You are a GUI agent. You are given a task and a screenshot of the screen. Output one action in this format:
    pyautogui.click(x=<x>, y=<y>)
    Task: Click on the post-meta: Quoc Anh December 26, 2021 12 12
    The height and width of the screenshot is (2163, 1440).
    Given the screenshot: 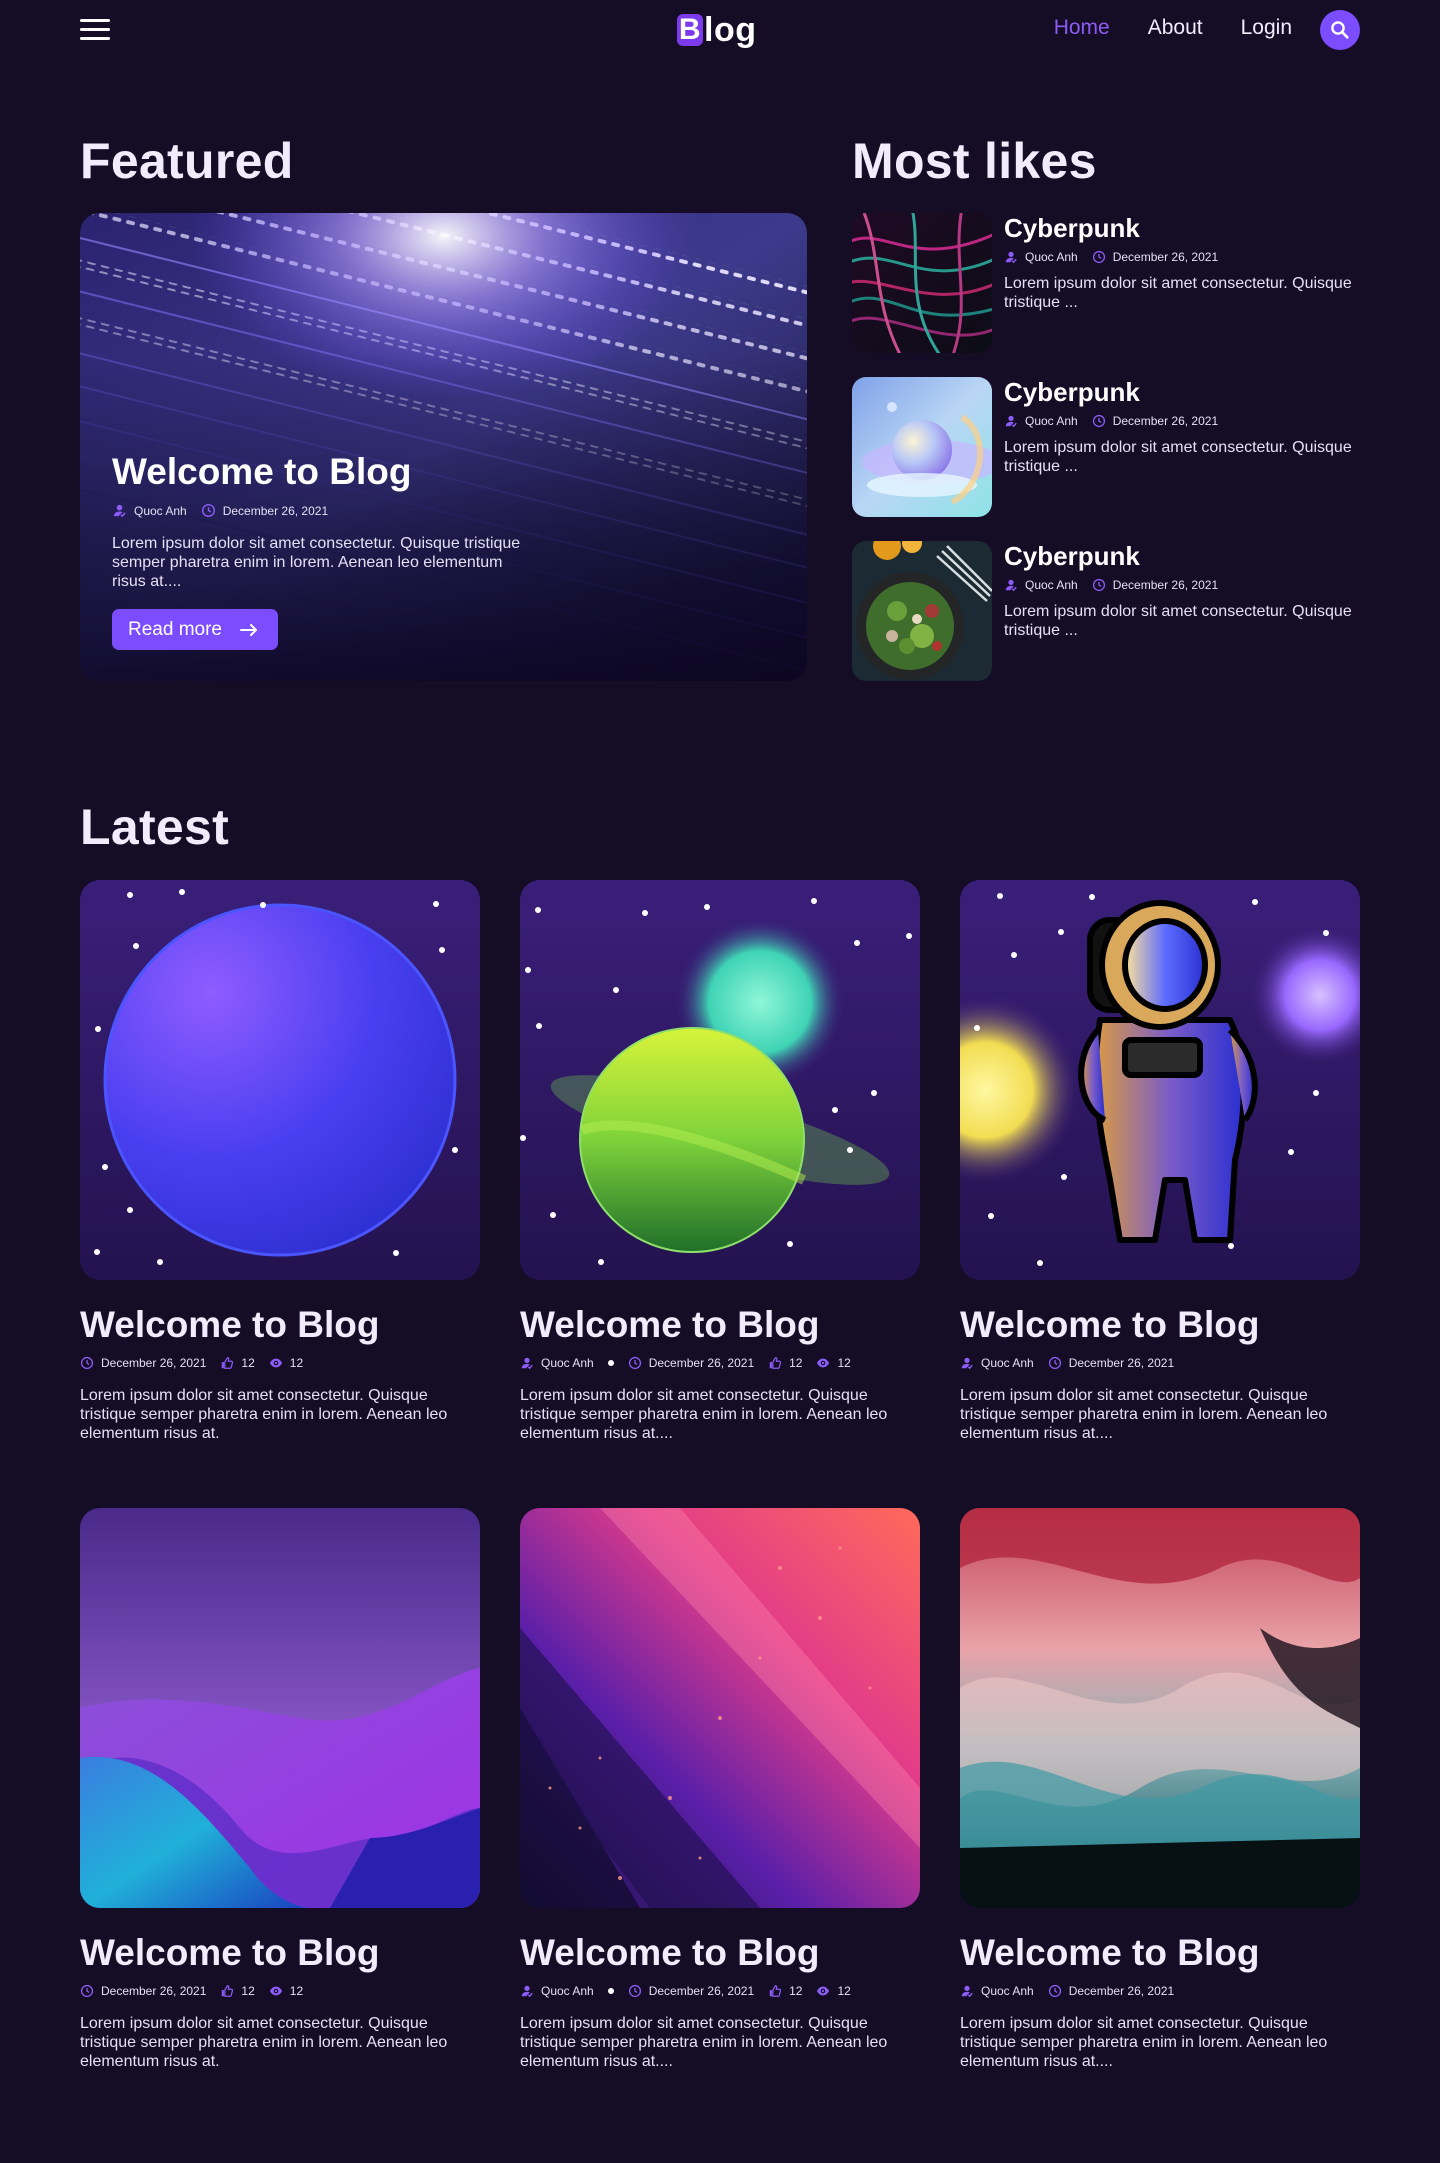 What is the action you would take?
    pyautogui.click(x=720, y=1991)
    